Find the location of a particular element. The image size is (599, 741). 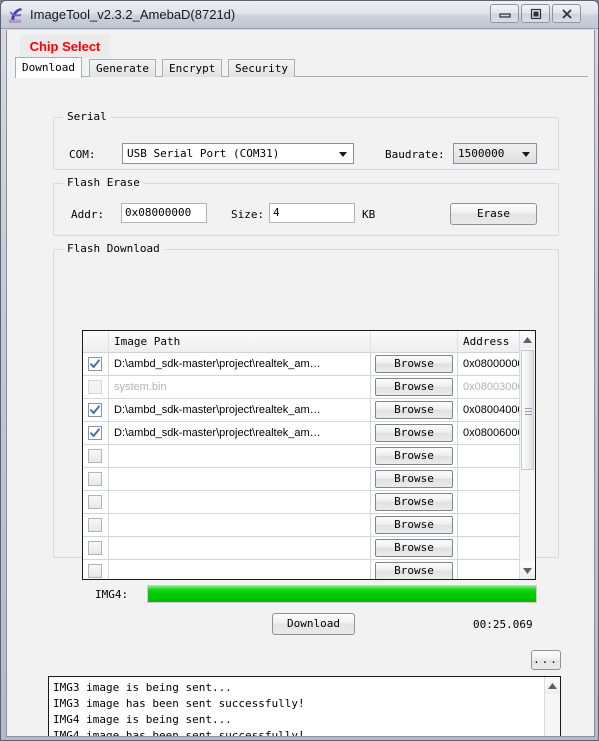

column-header-path: Image Path is located at coordinates (240, 341).